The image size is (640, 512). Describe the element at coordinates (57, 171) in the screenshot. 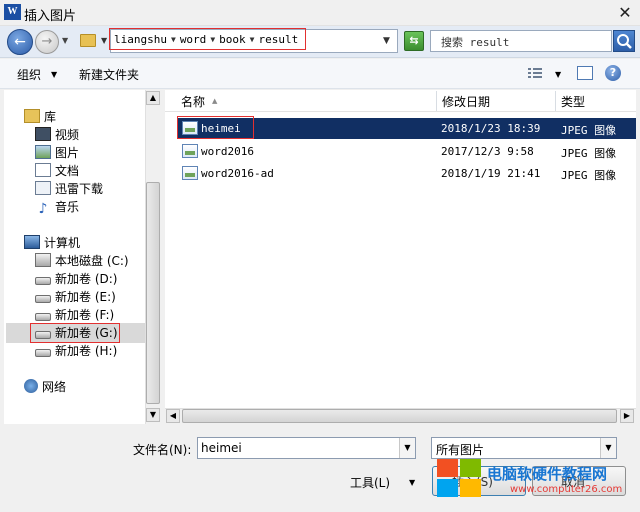

I see `sidebar-item-documents: 文档` at that location.